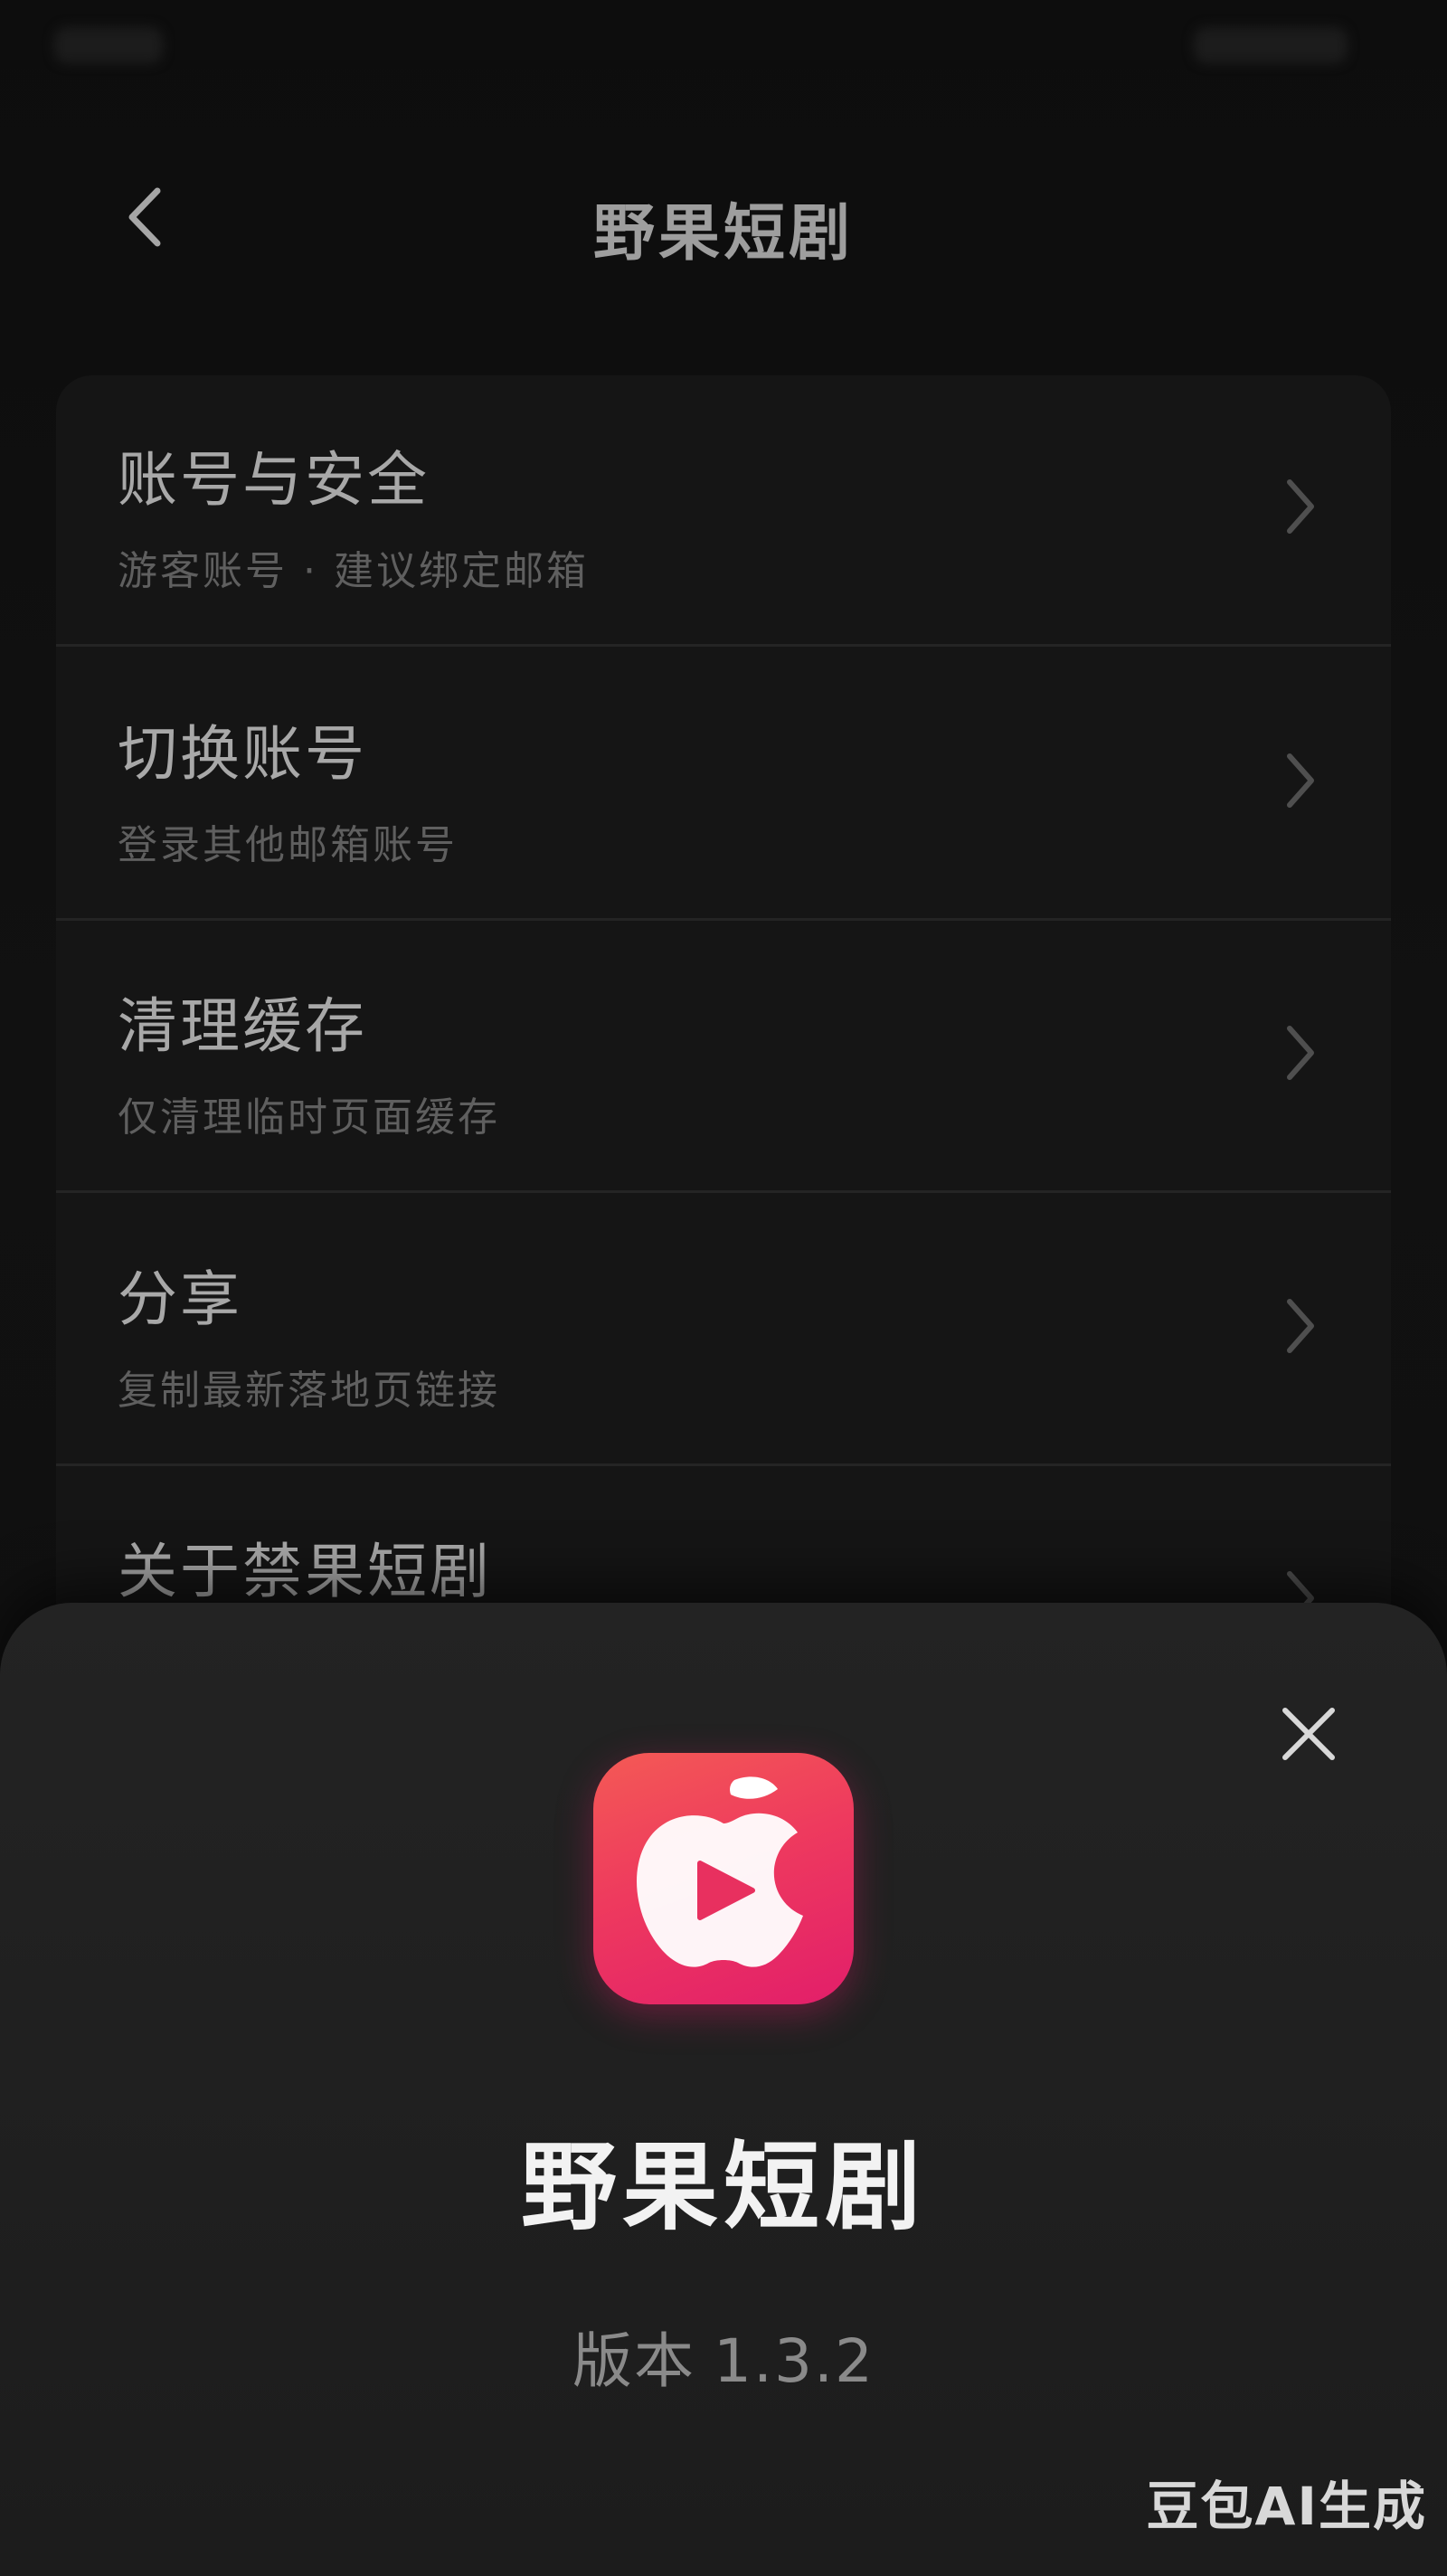 The image size is (1447, 2576). Describe the element at coordinates (634, 2361) in the screenshot. I see `version-label: 版本` at that location.